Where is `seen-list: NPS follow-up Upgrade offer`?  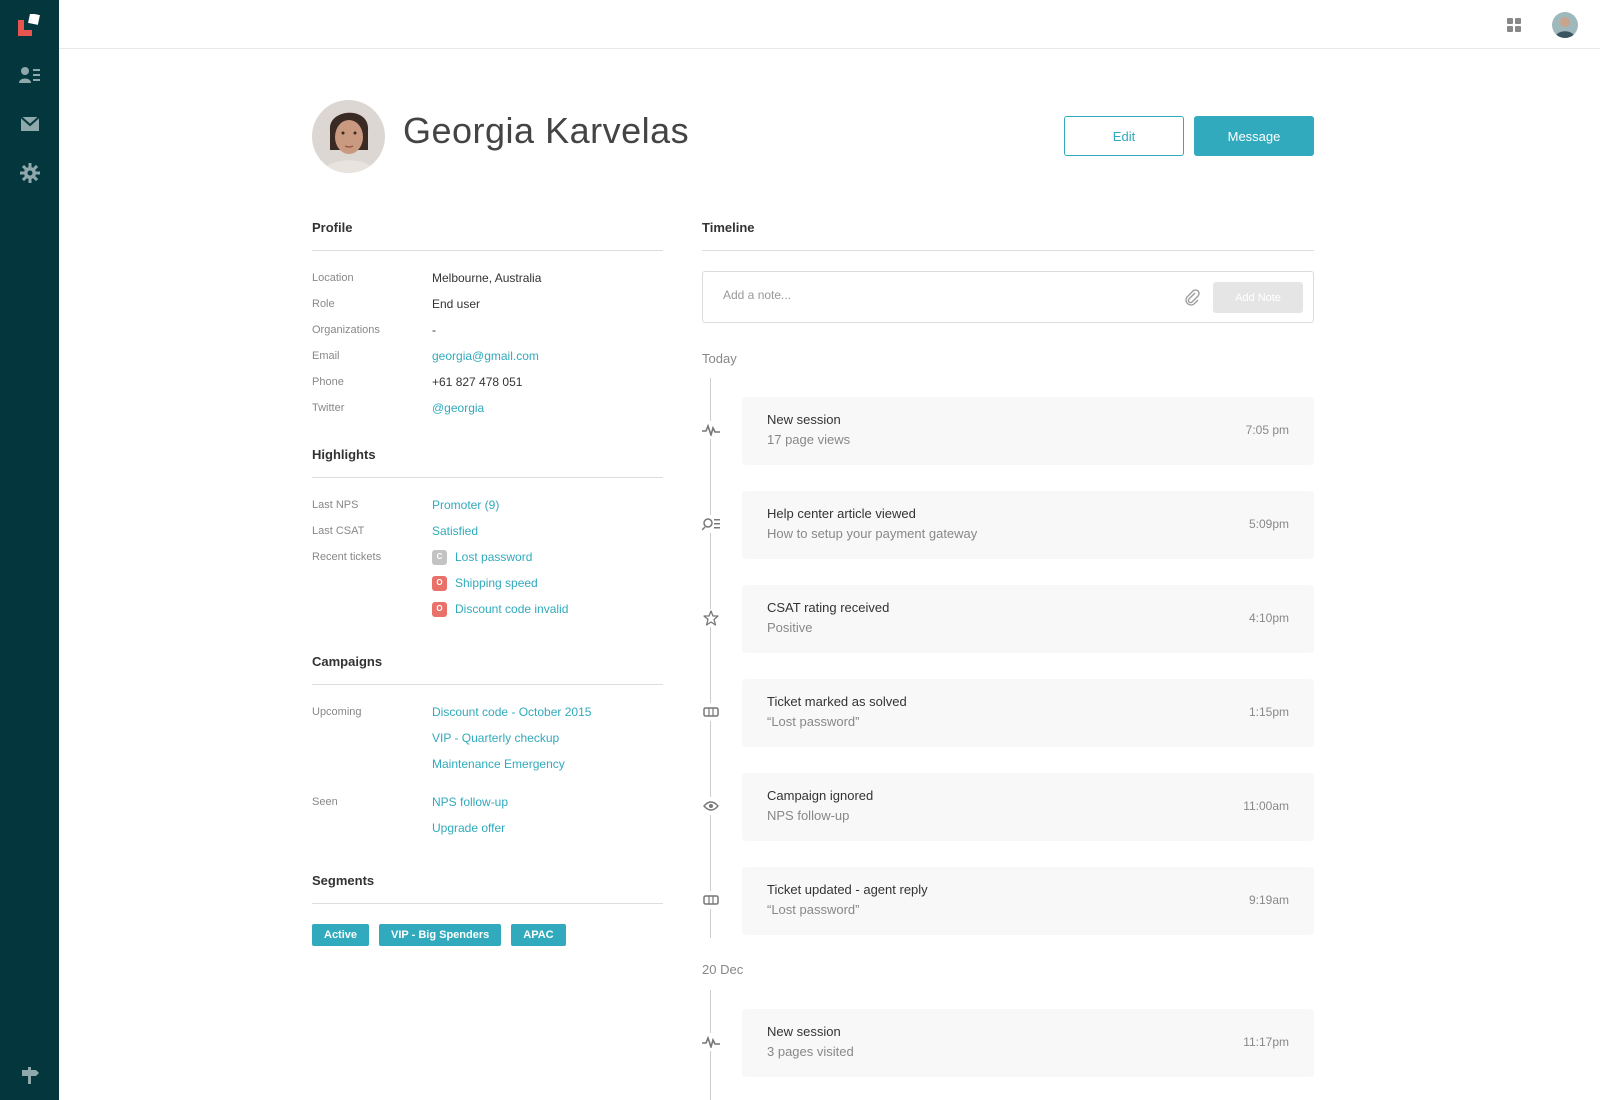
seen-list: NPS follow-up Upgrade offer is located at coordinates (470, 815).